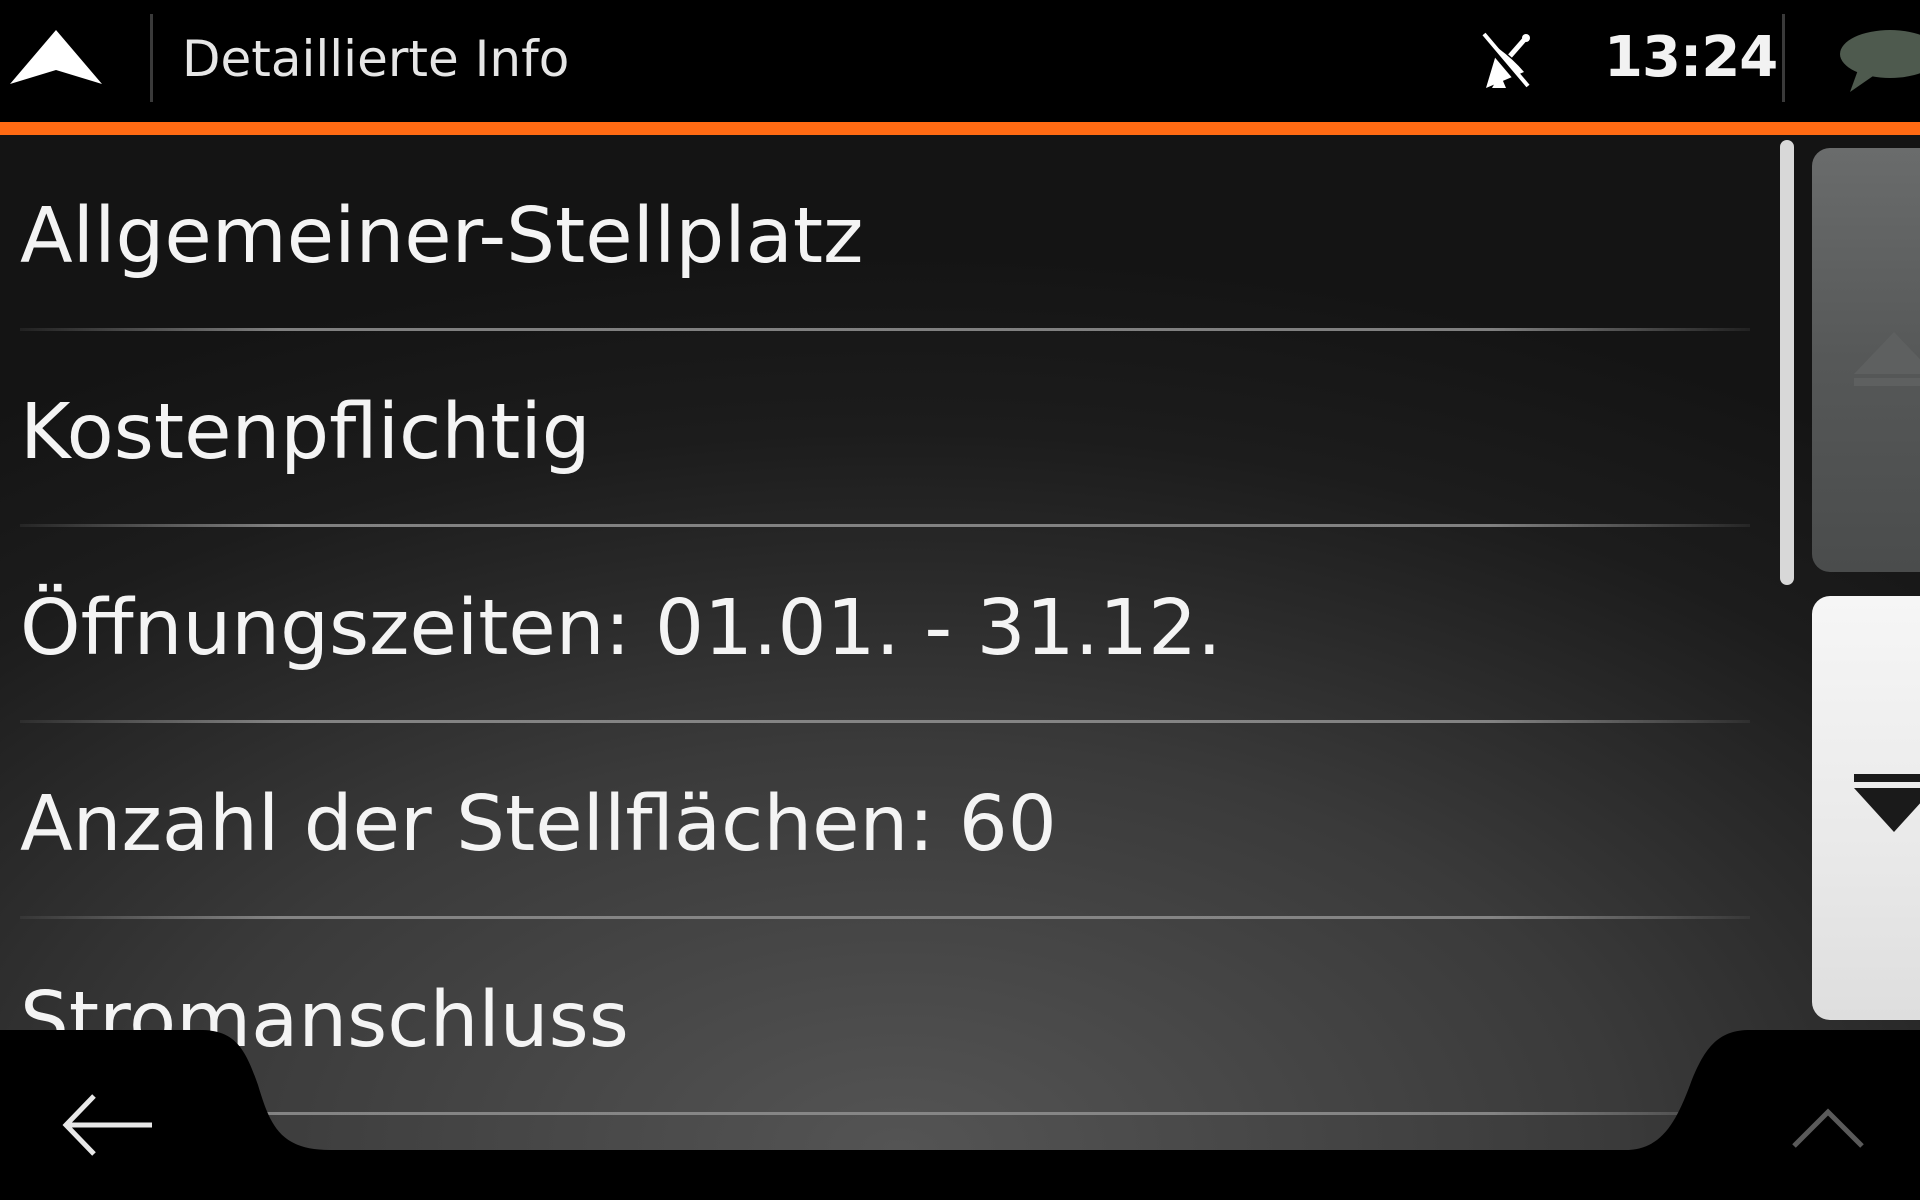 This screenshot has width=1920, height=1200. What do you see at coordinates (1504, 61) in the screenshot?
I see `gps-satellite-off-icon` at bounding box center [1504, 61].